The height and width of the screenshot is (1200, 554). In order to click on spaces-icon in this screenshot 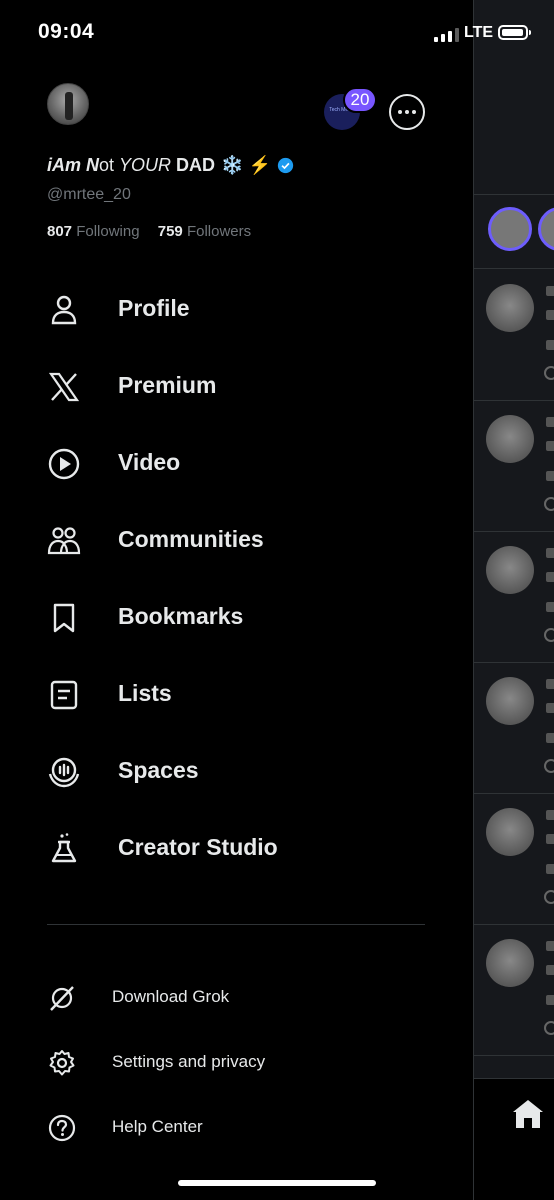, I will do `click(64, 772)`.